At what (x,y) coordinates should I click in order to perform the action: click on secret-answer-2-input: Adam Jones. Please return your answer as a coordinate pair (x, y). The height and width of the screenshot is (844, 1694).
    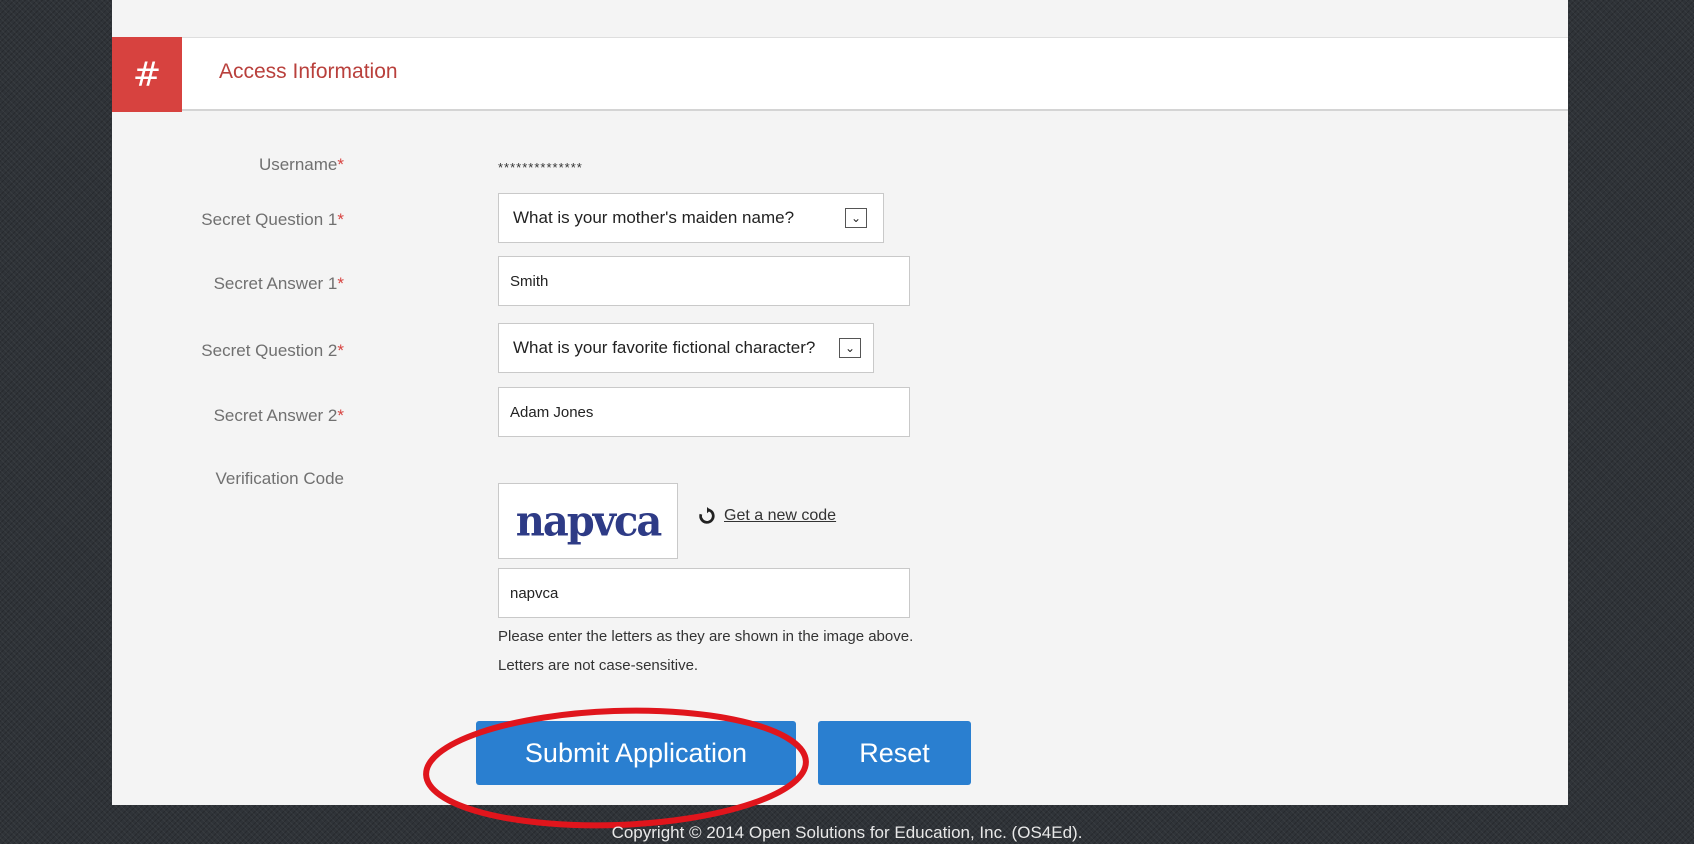
    Looking at the image, I should click on (704, 412).